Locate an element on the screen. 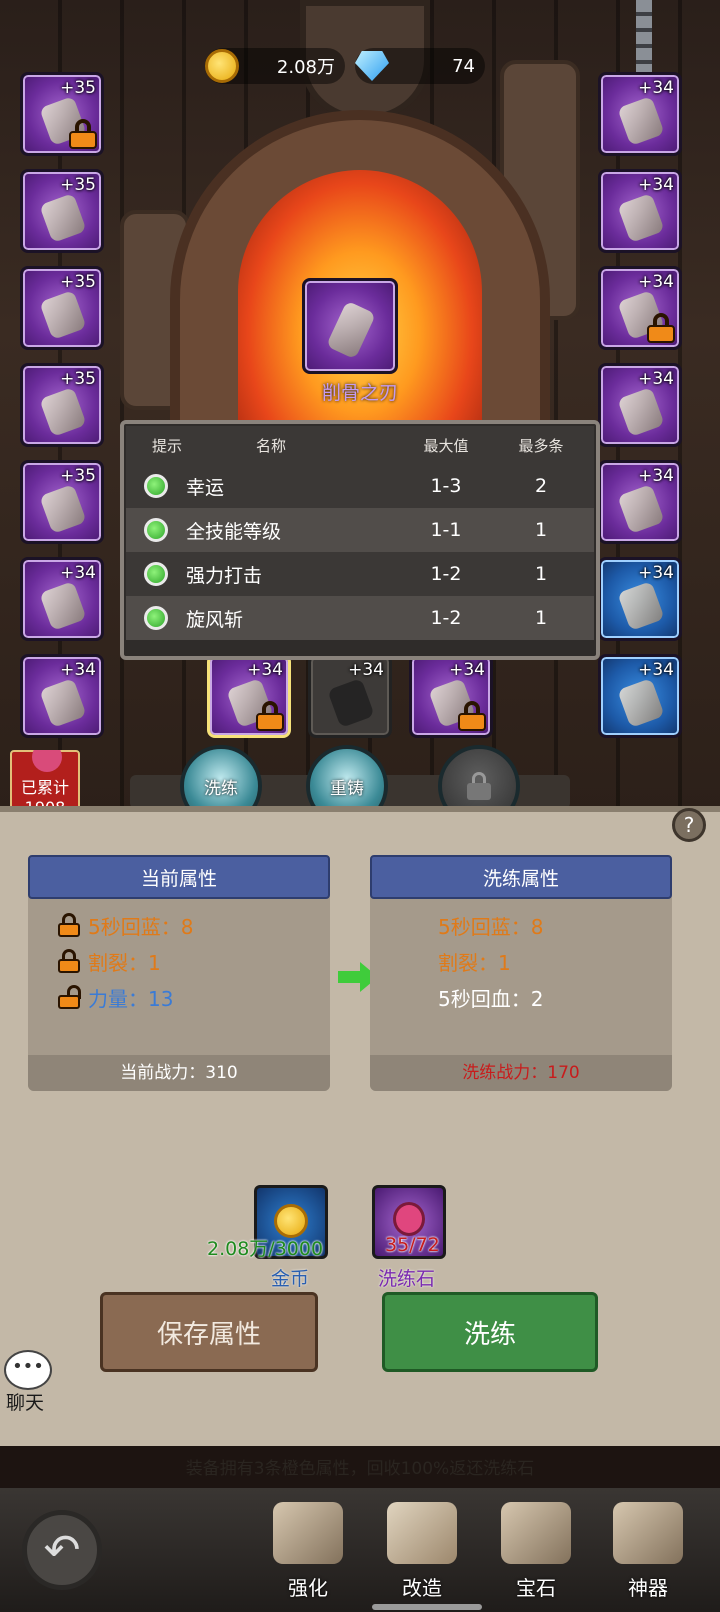 The image size is (720, 1612). current-attributes-box: 当前属性 5秒回蓝：8 割裂：1 力量：13 当前战力：310 is located at coordinates (179, 973).